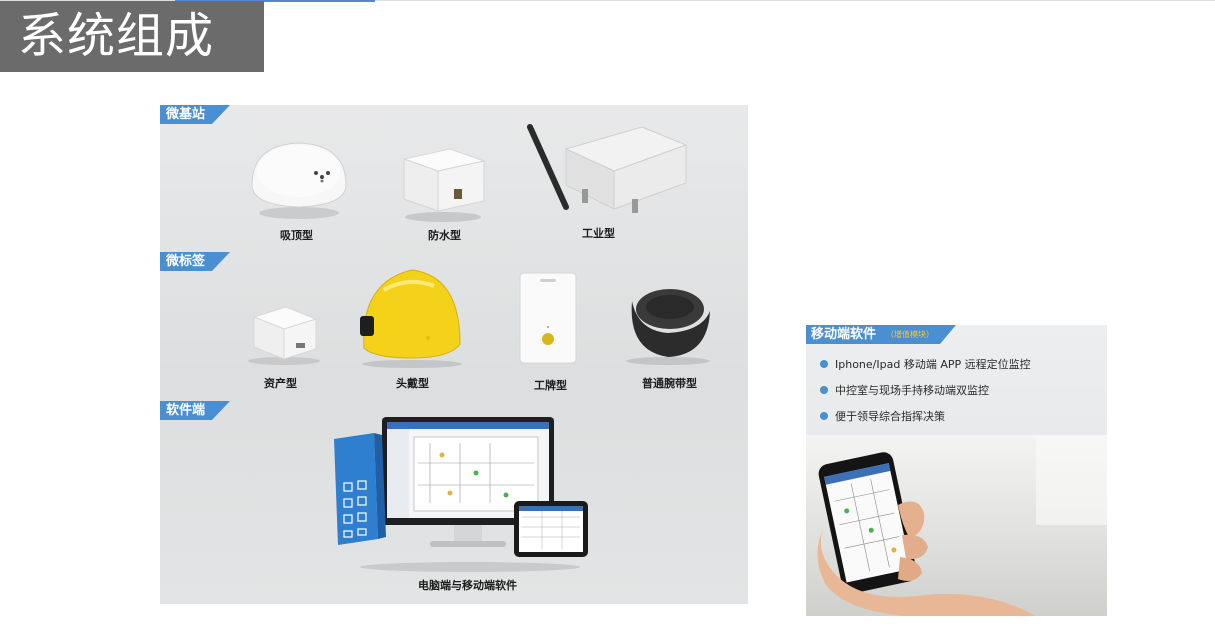  I want to click on item-caption: 防水型, so click(444, 235).